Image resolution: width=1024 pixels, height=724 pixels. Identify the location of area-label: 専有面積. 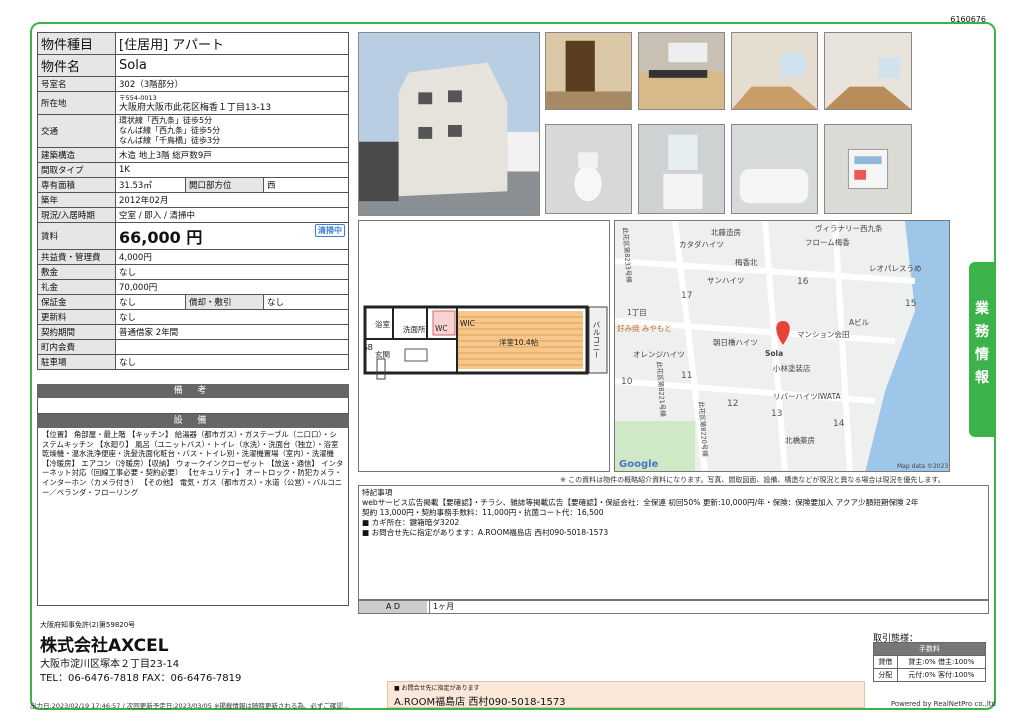
(76, 185).